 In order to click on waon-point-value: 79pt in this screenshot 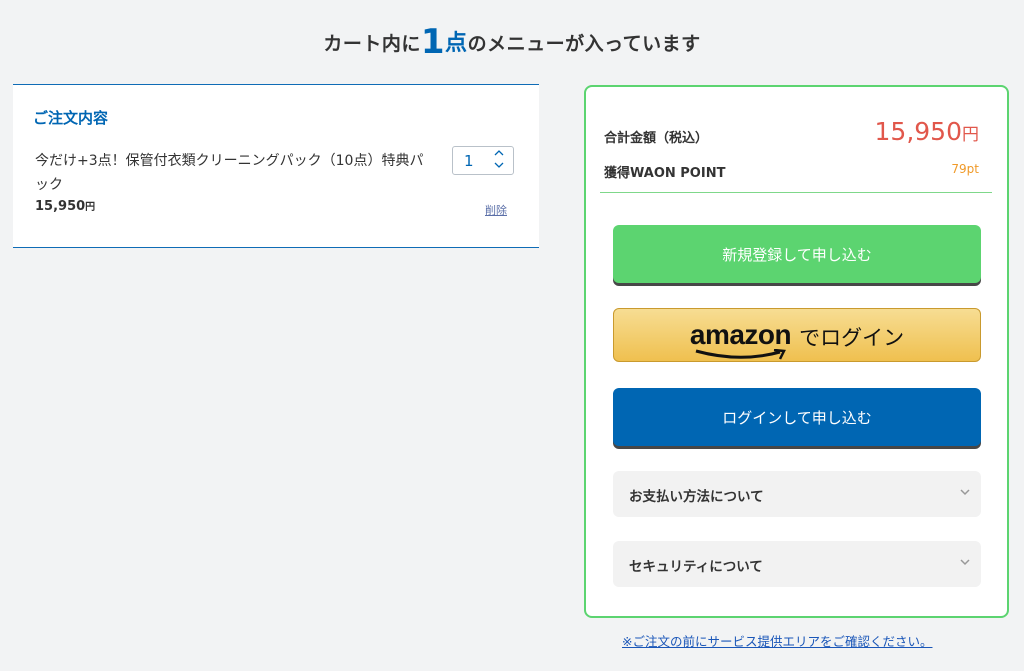, I will do `click(965, 169)`.